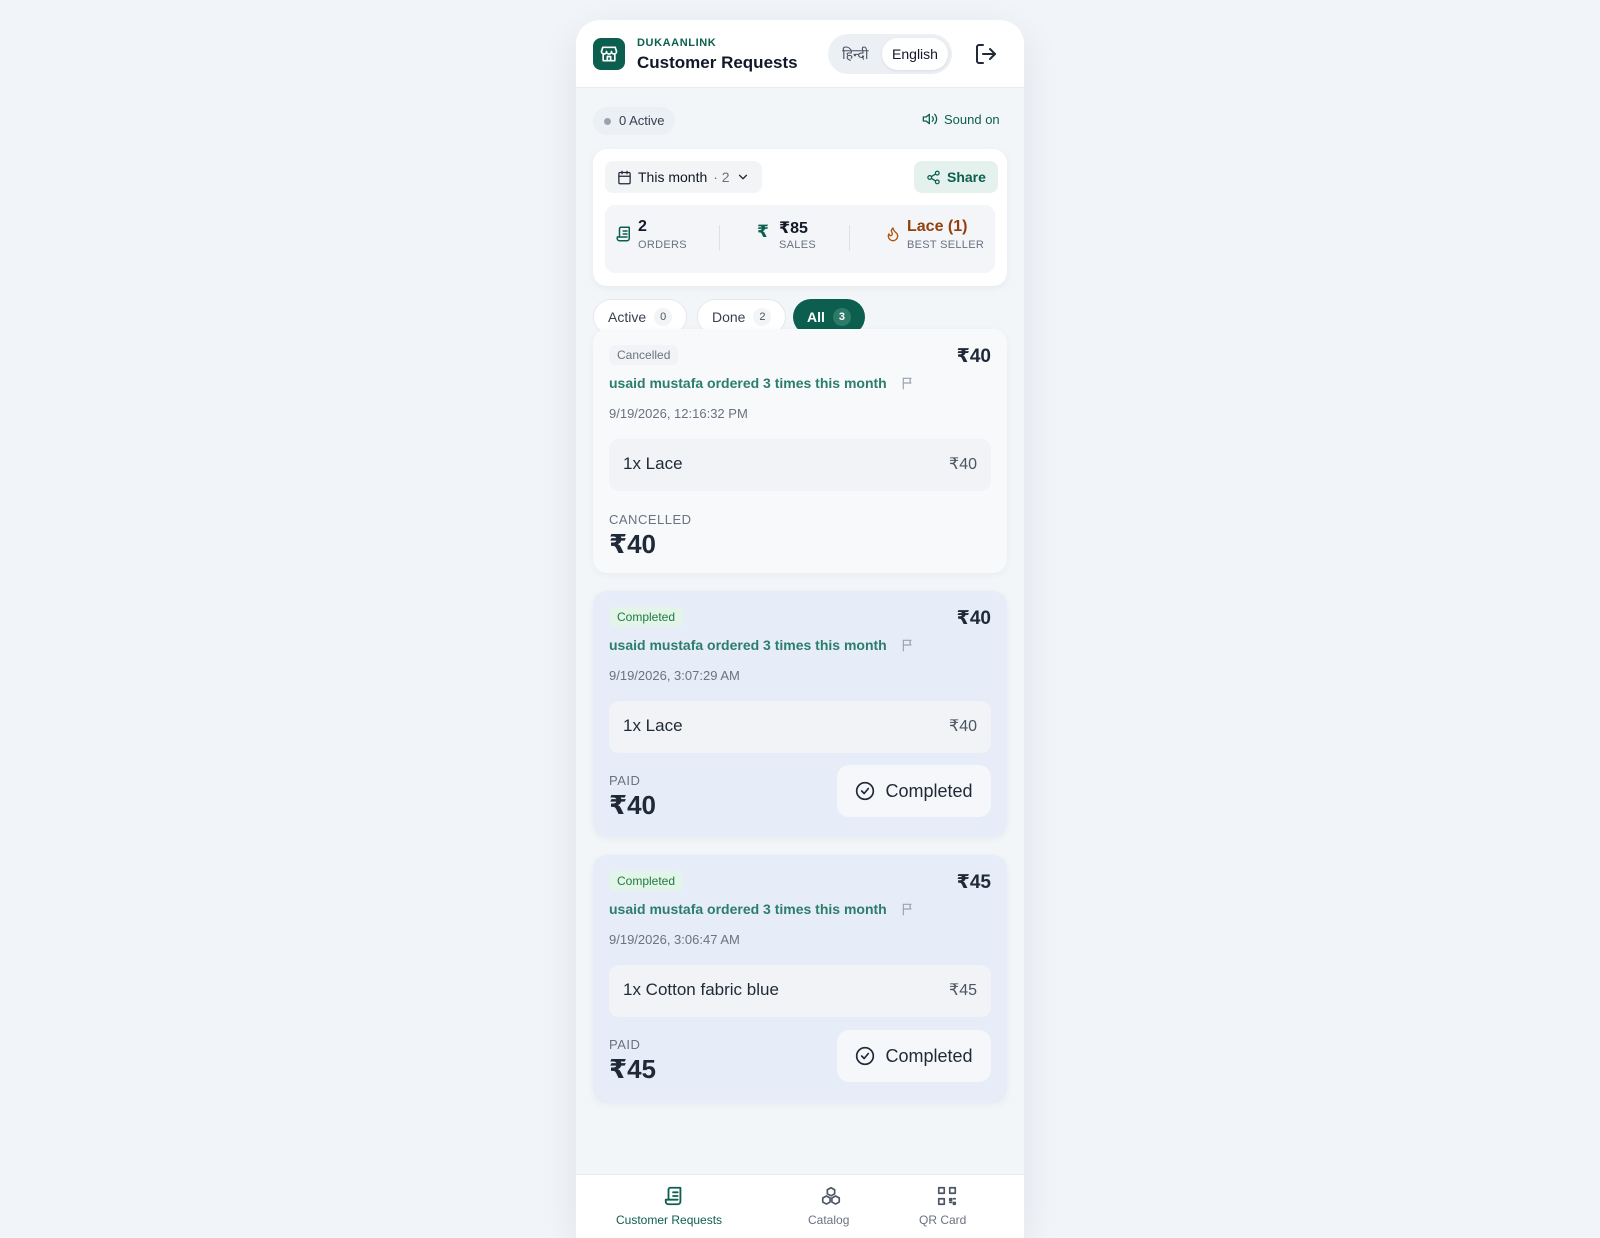 Image resolution: width=1600 pixels, height=1238 pixels. Describe the element at coordinates (933, 177) in the screenshot. I see `share-icon` at that location.